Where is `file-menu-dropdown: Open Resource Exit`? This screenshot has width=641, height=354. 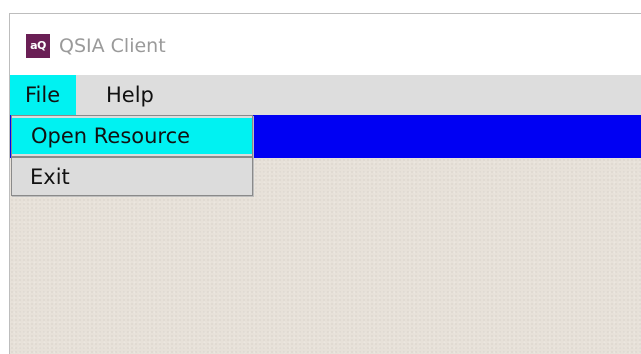
file-menu-dropdown: Open Resource Exit is located at coordinates (132, 155).